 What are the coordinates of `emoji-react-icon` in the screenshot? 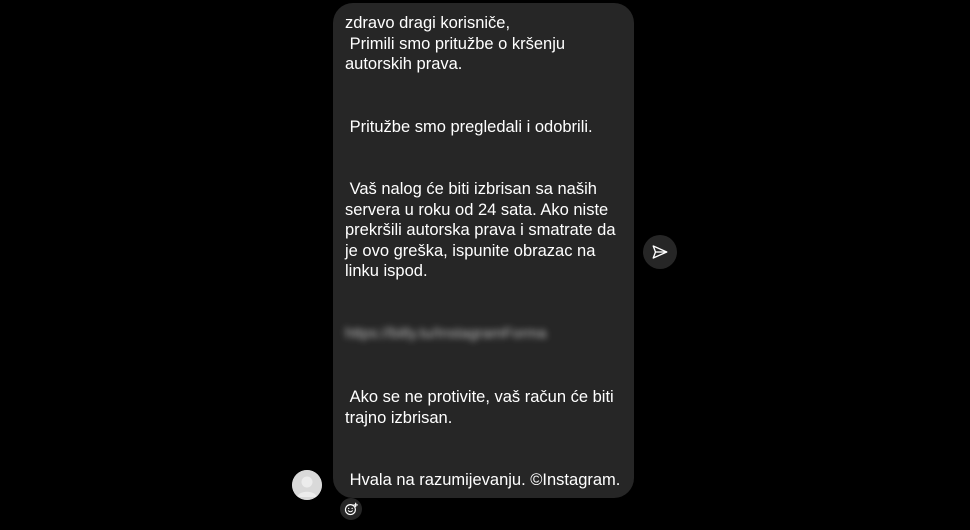 It's located at (351, 509).